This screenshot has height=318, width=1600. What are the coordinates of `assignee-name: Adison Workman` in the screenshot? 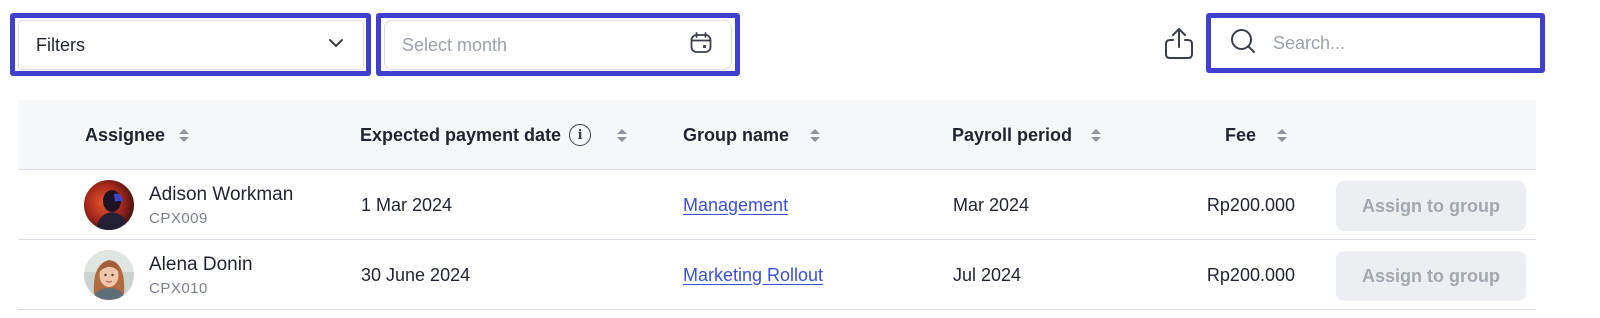 It's located at (221, 194).